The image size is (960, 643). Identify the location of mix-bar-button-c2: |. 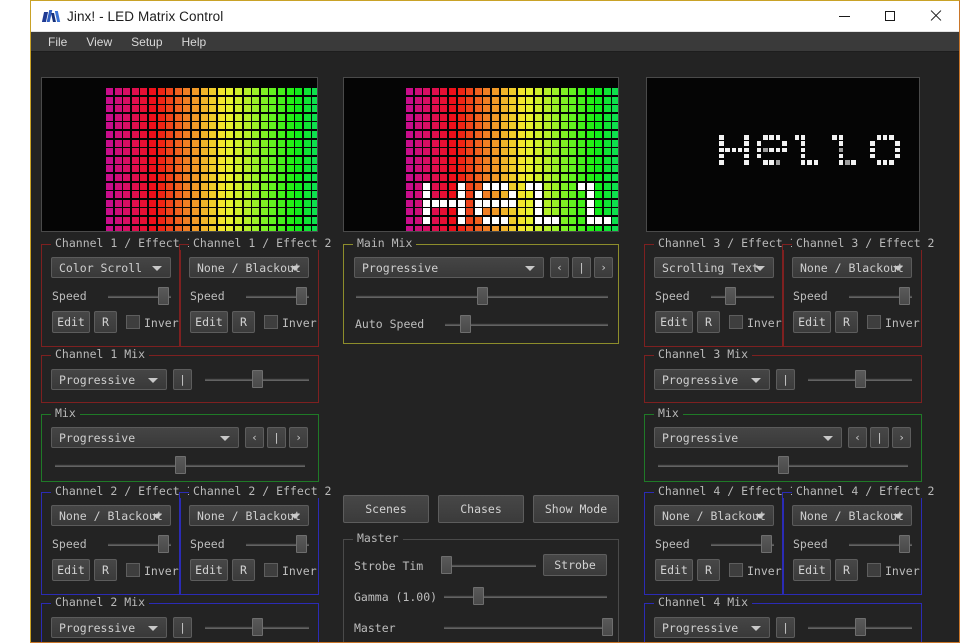
(182, 627).